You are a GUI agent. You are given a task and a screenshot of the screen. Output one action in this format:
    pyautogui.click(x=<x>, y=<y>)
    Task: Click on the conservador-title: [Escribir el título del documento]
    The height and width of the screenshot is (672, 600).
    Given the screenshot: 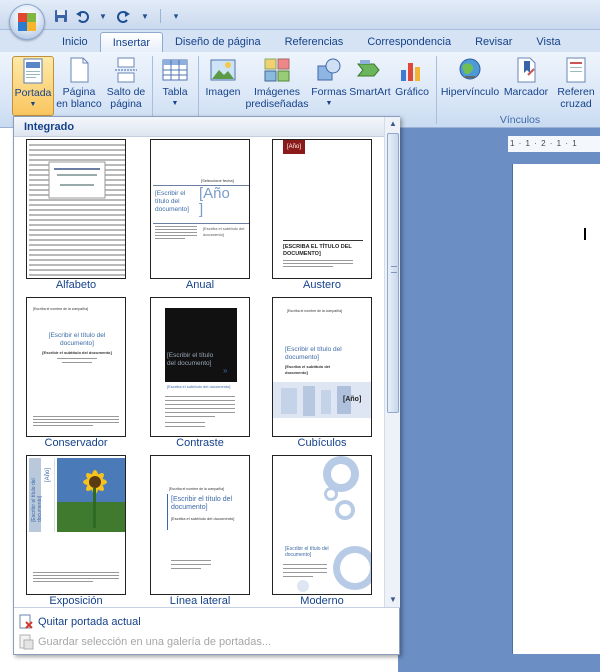 What is the action you would take?
    pyautogui.click(x=77, y=339)
    